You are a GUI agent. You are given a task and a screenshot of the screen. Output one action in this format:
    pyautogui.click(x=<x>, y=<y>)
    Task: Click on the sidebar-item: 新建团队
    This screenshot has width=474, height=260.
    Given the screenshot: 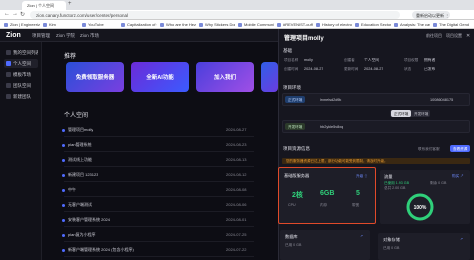 What is the action you would take?
    pyautogui.click(x=21, y=96)
    